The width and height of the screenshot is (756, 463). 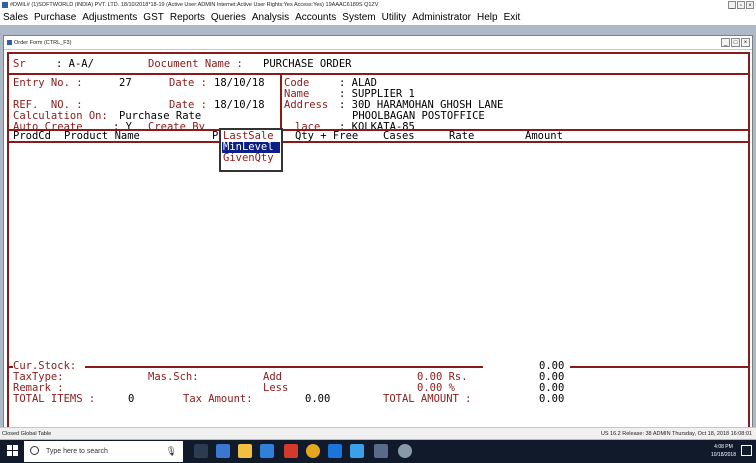 What do you see at coordinates (239, 83) in the screenshot?
I see `date1-value: 18/10/18` at bounding box center [239, 83].